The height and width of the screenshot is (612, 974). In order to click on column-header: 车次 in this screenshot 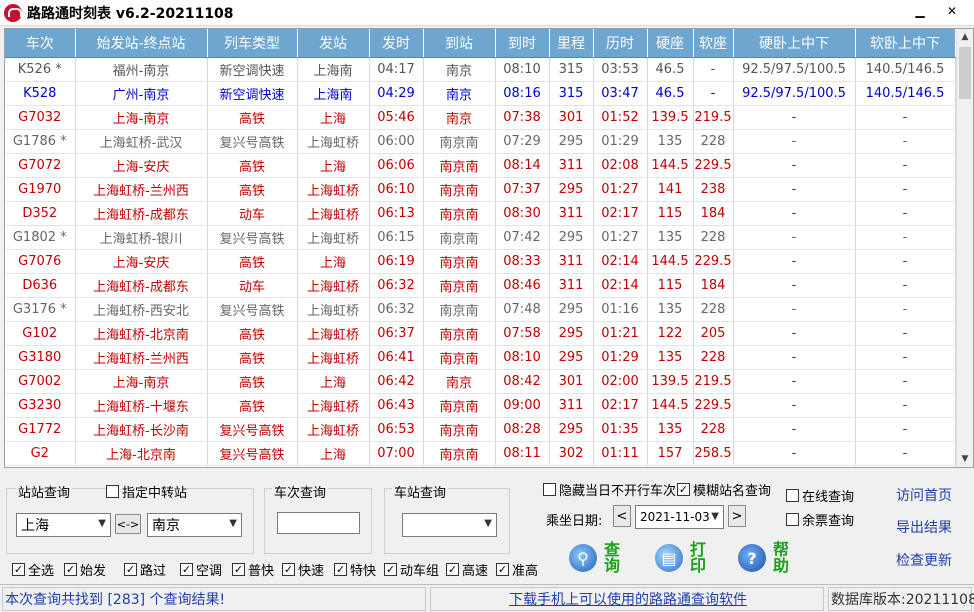, I will do `click(40, 43)`.